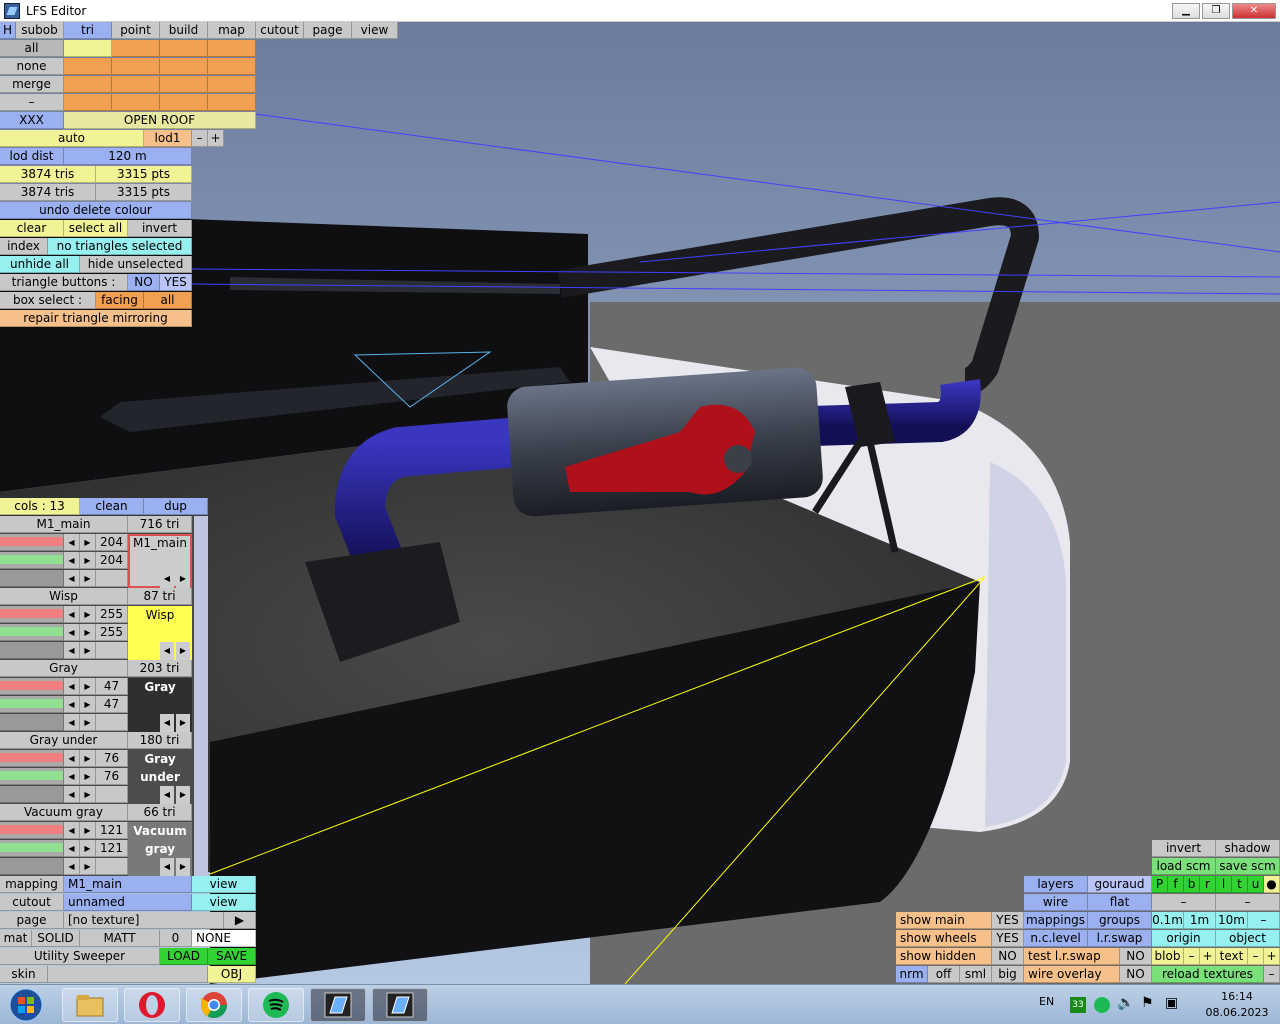 Image resolution: width=1280 pixels, height=1024 pixels. What do you see at coordinates (90, 1005) in the screenshot?
I see `file-explorer-icon` at bounding box center [90, 1005].